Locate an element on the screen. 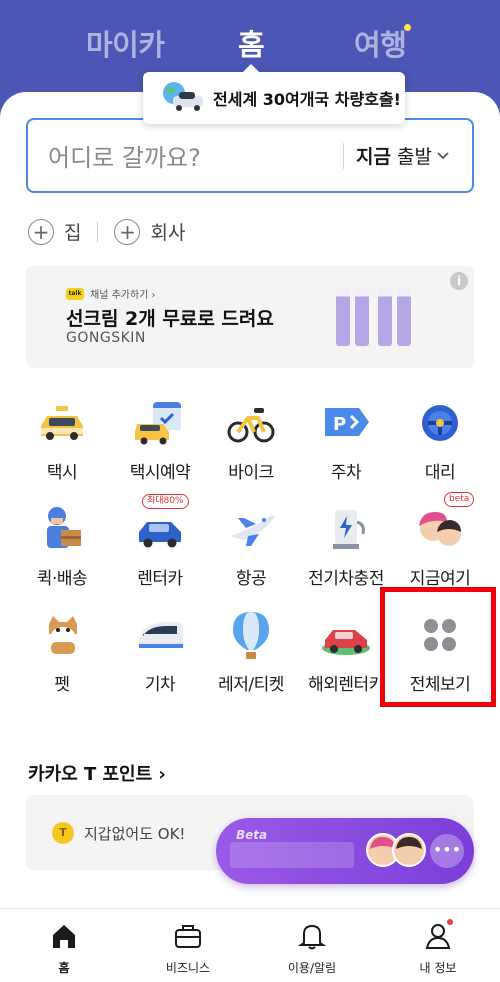 This screenshot has height=982, width=500. airplane-icon is located at coordinates (251, 529).